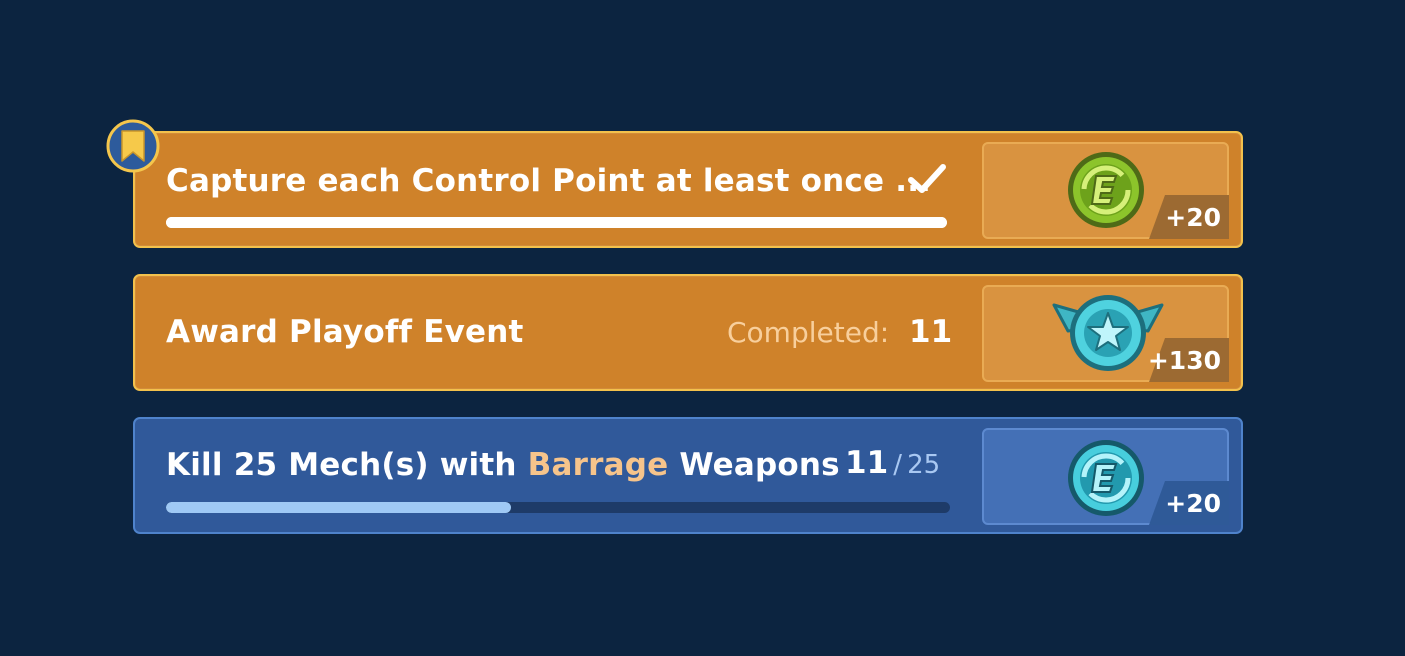 This screenshot has height=656, width=1405. Describe the element at coordinates (927, 178) in the screenshot. I see `checkmark-icon` at that location.